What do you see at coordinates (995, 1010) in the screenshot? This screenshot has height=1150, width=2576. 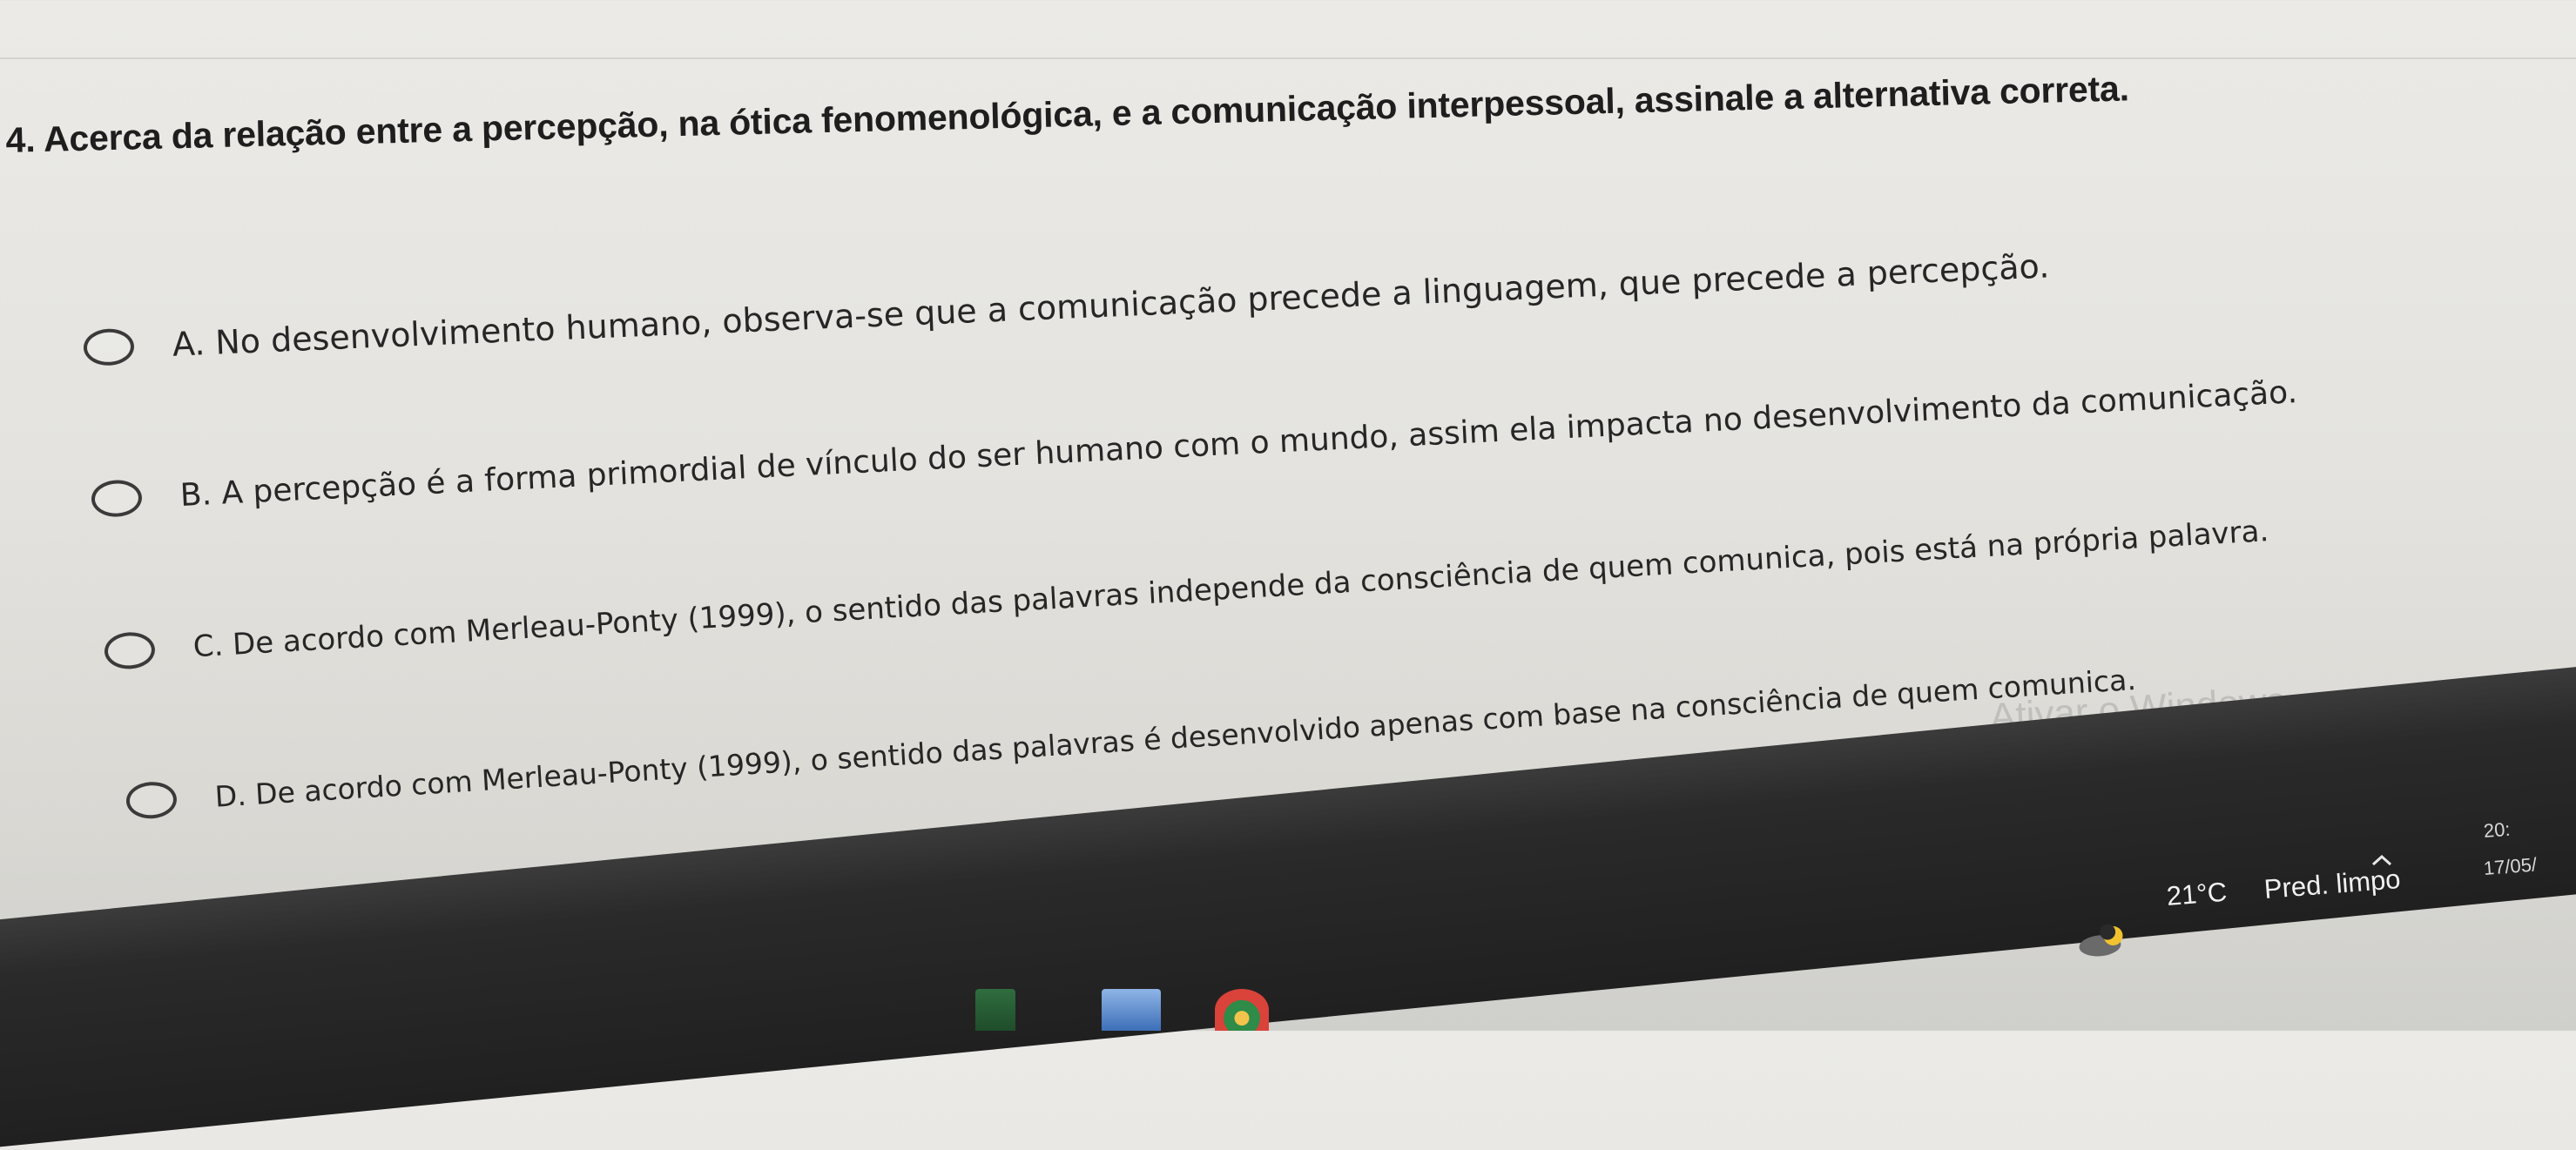 I see `file-manager-icon` at bounding box center [995, 1010].